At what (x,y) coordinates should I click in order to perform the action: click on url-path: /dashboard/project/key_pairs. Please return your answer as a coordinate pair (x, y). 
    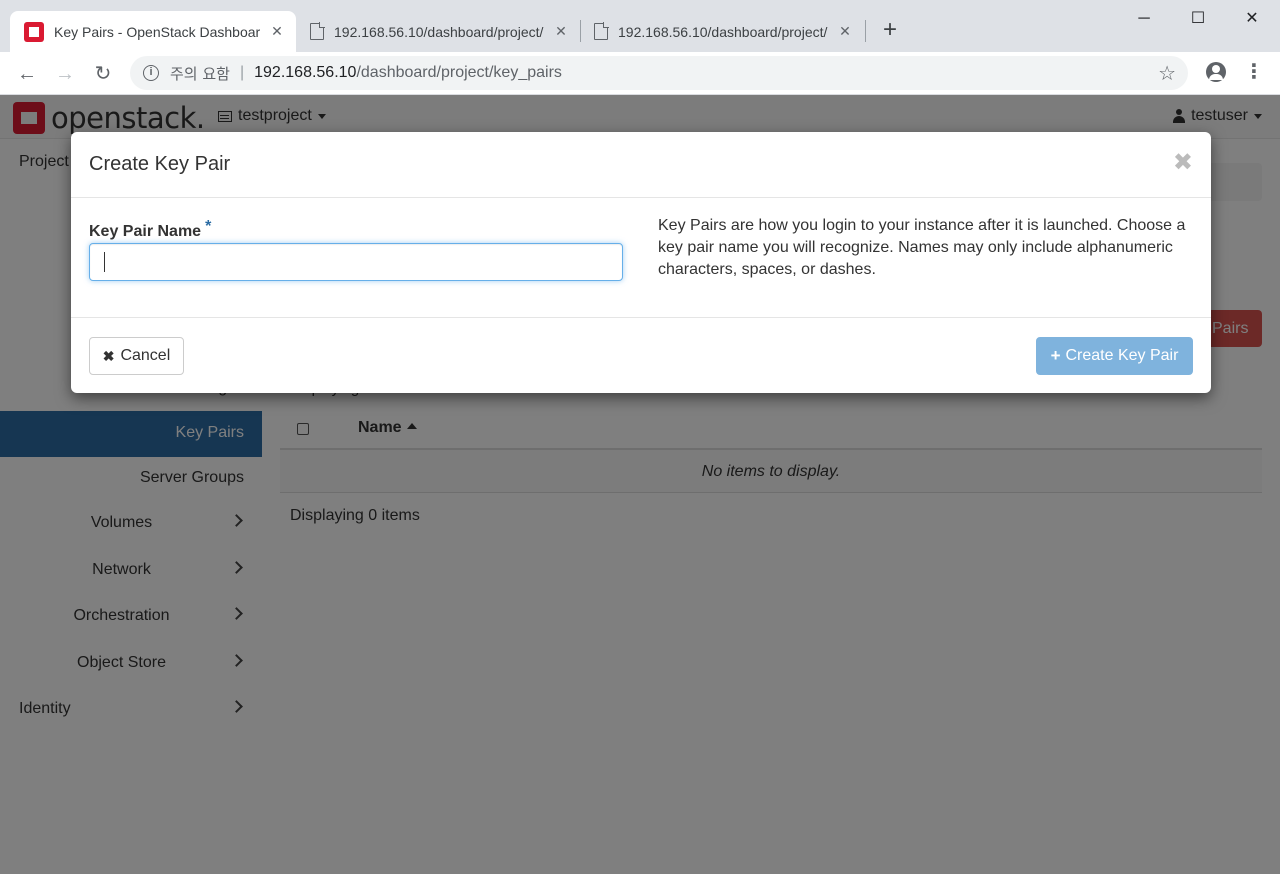
    Looking at the image, I should click on (458, 73).